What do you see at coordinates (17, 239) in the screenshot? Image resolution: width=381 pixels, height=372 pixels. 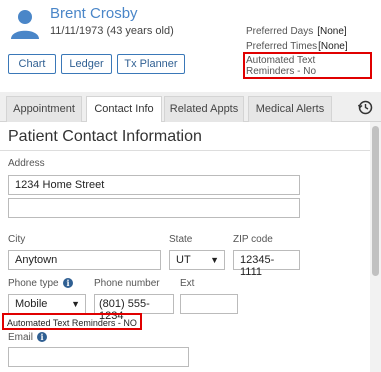 I see `city-label: City` at bounding box center [17, 239].